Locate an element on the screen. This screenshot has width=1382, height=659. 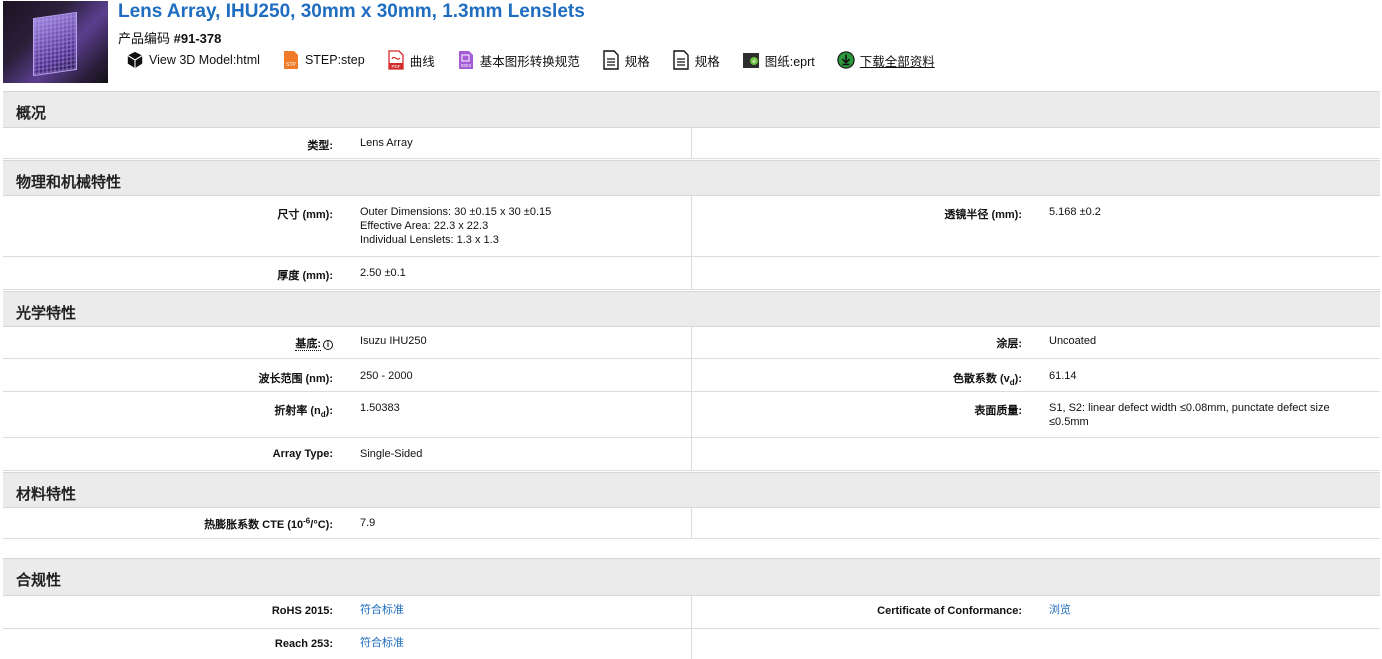
section-physical: 物理和机械特性 is located at coordinates (691, 178).